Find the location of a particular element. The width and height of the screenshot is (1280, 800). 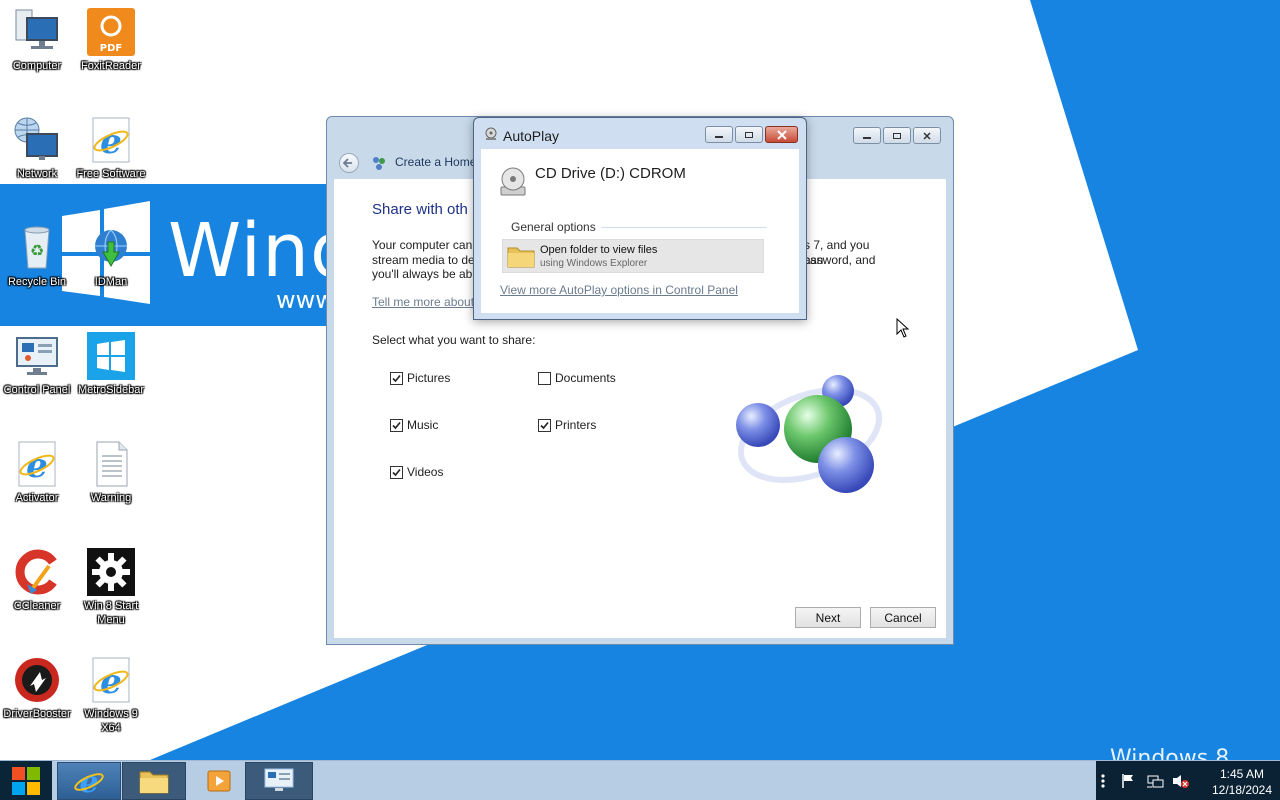

desktop-icon-idman: IDMan is located at coordinates (111, 256).